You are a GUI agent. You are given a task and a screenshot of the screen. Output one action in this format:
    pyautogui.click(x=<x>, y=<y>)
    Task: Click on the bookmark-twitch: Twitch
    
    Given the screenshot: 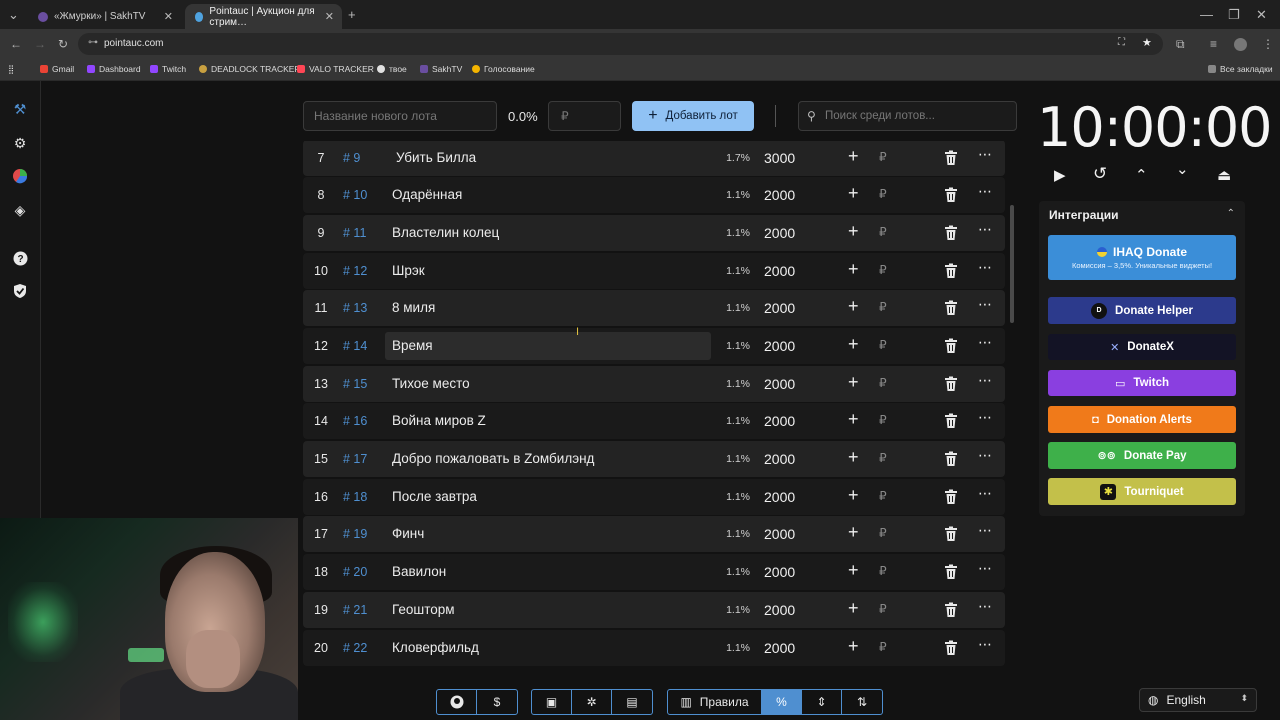 What is the action you would take?
    pyautogui.click(x=168, y=69)
    